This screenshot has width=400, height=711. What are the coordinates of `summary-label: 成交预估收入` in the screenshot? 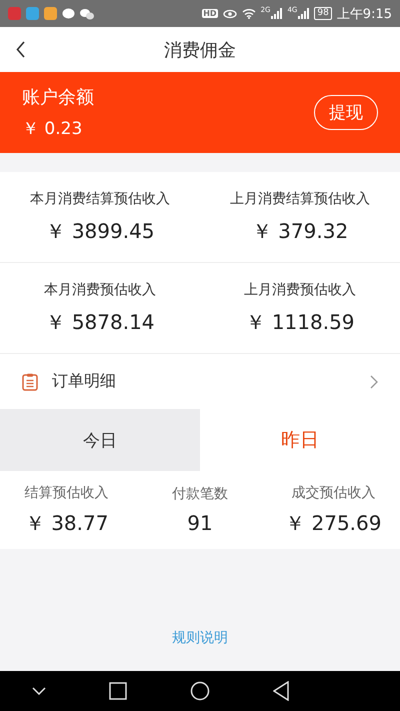 It's located at (333, 493).